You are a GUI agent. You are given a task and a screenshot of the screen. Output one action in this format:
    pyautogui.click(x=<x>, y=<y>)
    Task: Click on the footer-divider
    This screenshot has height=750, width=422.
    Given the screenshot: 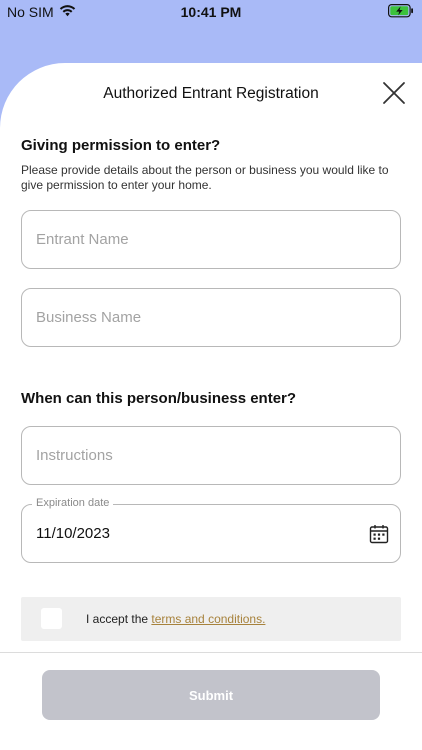 What is the action you would take?
    pyautogui.click(x=211, y=652)
    